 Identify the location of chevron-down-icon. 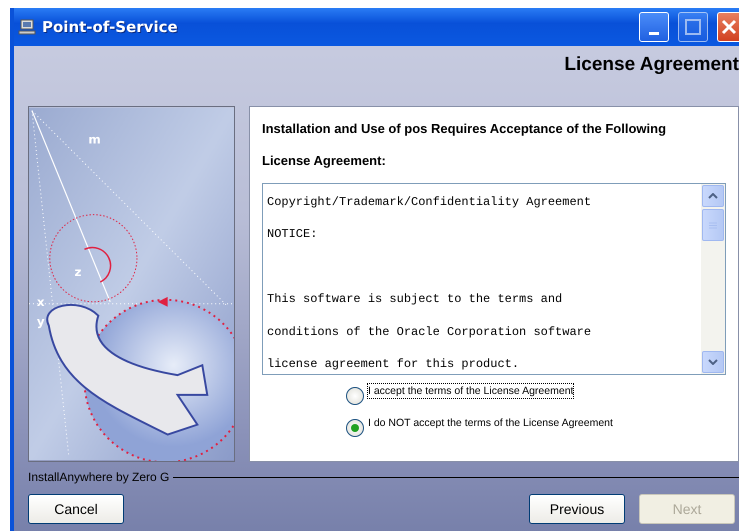
(713, 362).